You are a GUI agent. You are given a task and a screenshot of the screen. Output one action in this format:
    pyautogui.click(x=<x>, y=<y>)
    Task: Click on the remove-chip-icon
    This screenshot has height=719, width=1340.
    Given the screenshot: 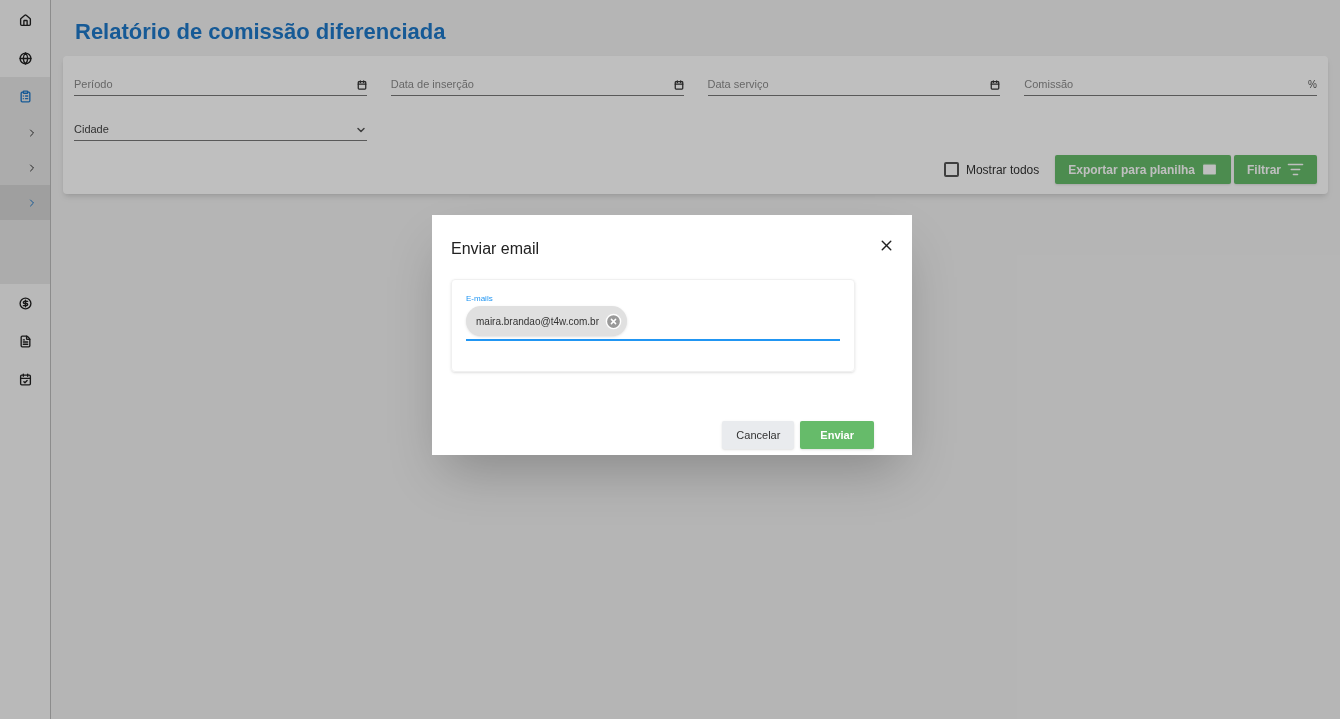 What is the action you would take?
    pyautogui.click(x=613, y=321)
    